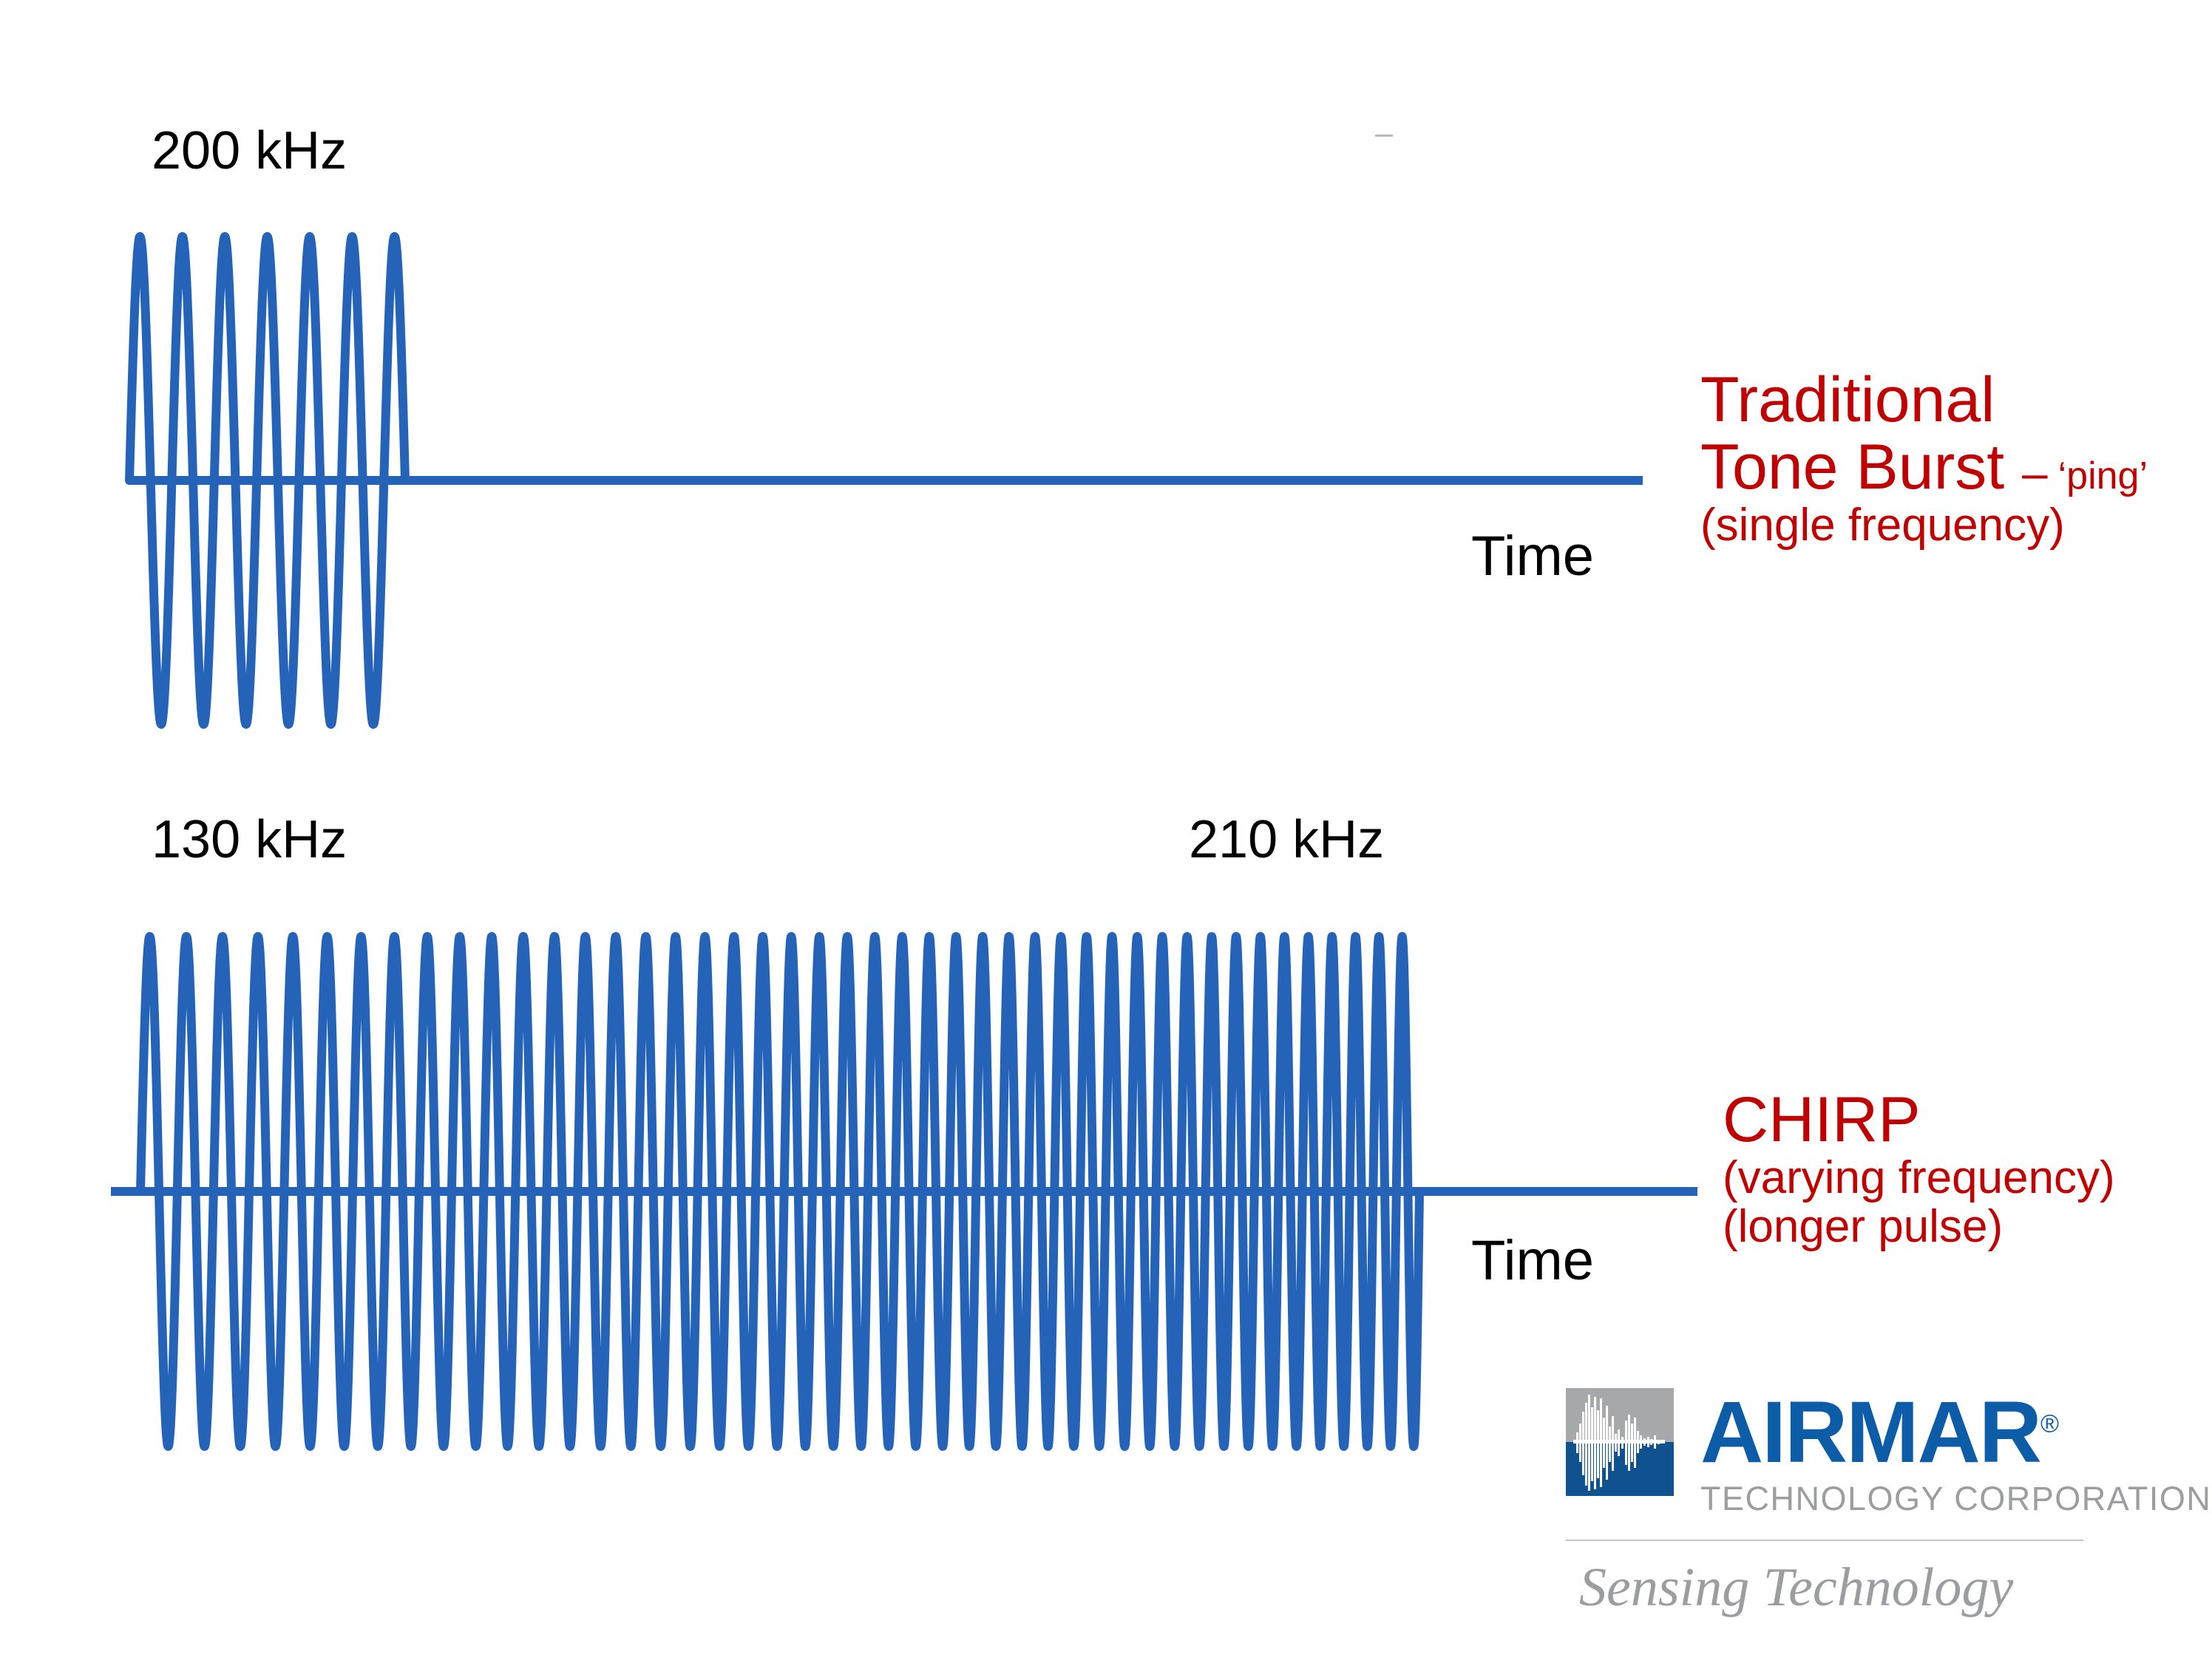 The height and width of the screenshot is (1663, 2212). Describe the element at coordinates (1863, 1226) in the screenshot. I see `chirp-annot-line3: (longer pulse)` at that location.